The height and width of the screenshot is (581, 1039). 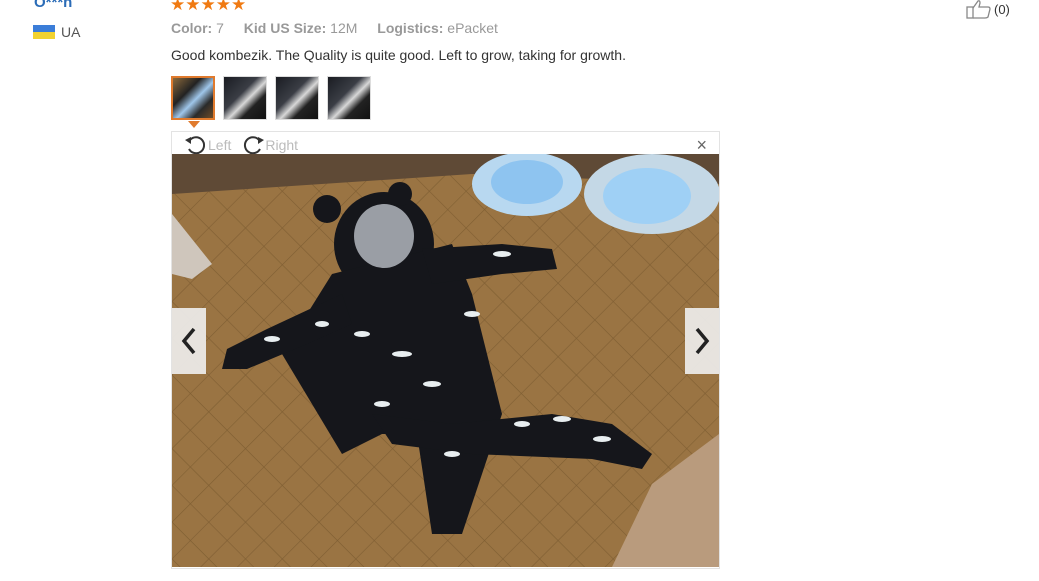 What do you see at coordinates (71, 32) in the screenshot?
I see `country-code: UA` at bounding box center [71, 32].